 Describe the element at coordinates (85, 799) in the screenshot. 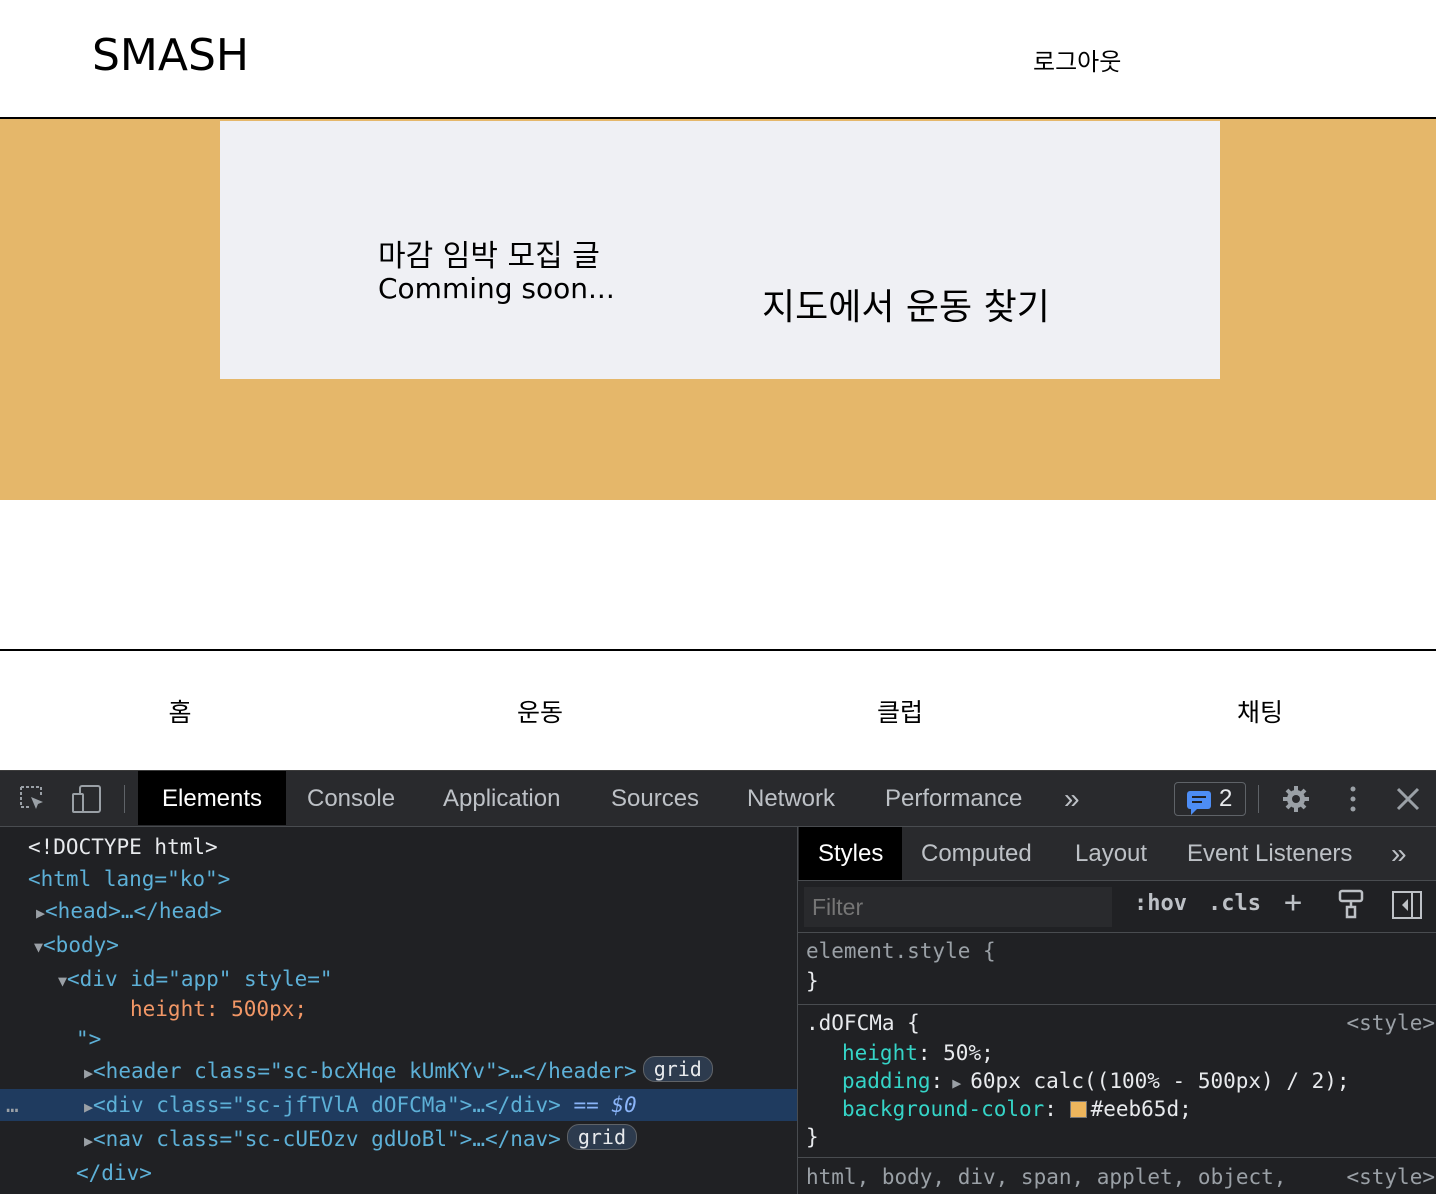

I see `device-toolbar-icon` at that location.